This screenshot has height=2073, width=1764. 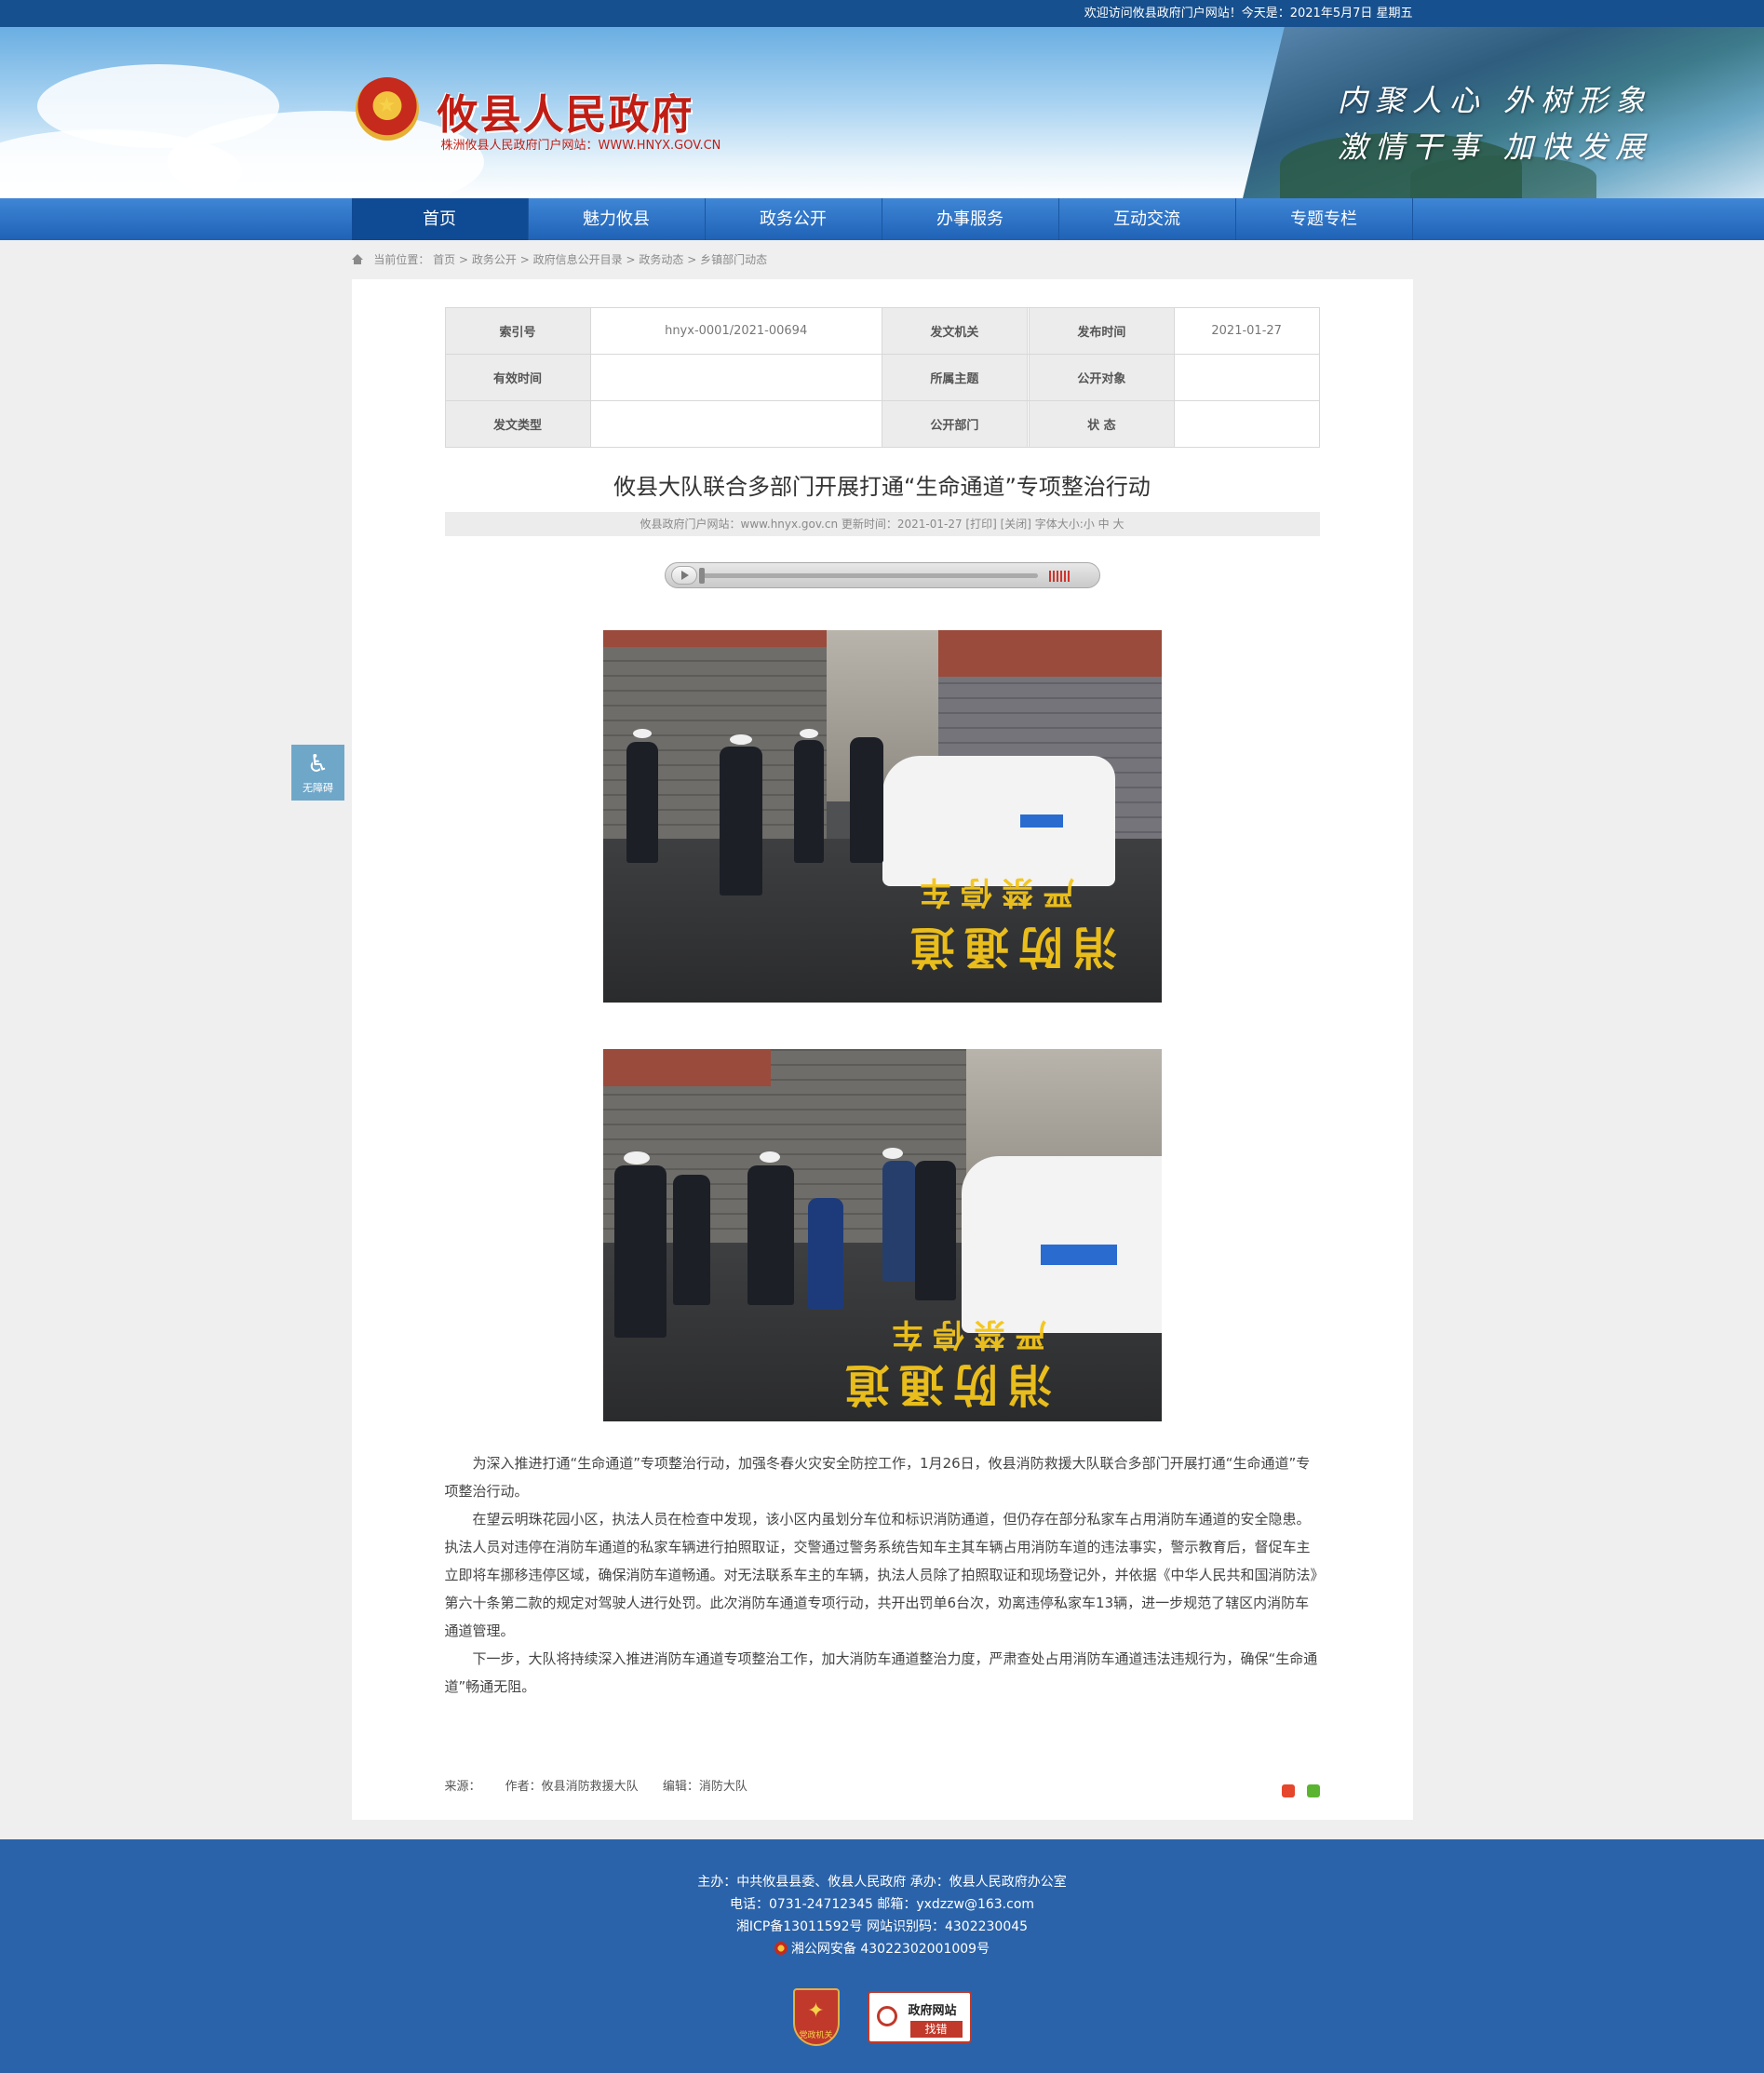 What do you see at coordinates (882, 1904) in the screenshot?
I see `footer-contact: 电话：0731-24712345 邮箱：yxdzzw@163.com` at bounding box center [882, 1904].